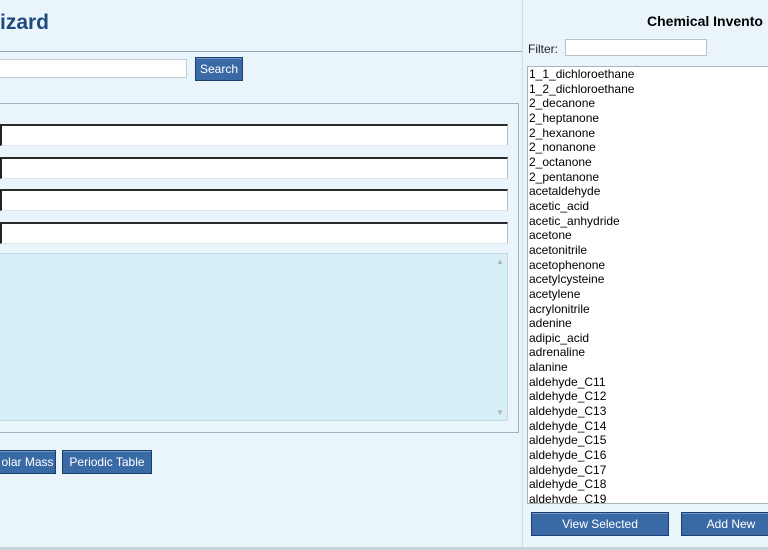 This screenshot has width=768, height=550. Describe the element at coordinates (648, 162) in the screenshot. I see `chemical-list-item: 2_octanone` at that location.